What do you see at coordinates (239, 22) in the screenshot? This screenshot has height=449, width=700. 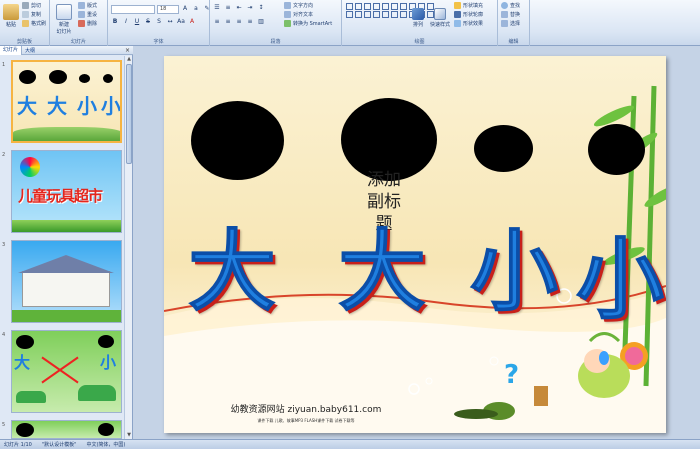 I see `align-right-icon: ≡` at bounding box center [239, 22].